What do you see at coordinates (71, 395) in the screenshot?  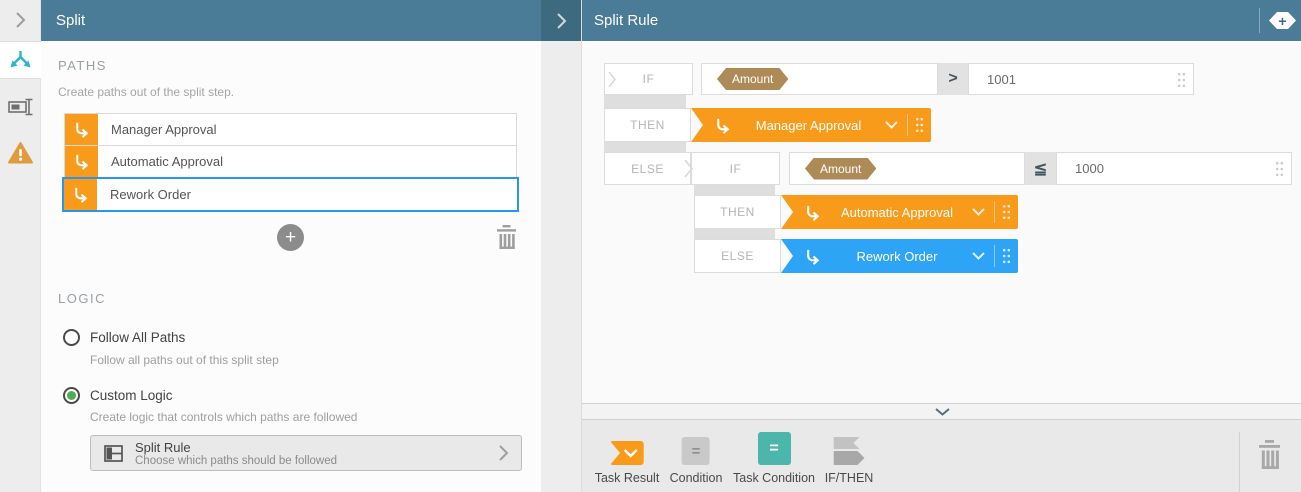 I see `radio-custom-logic` at bounding box center [71, 395].